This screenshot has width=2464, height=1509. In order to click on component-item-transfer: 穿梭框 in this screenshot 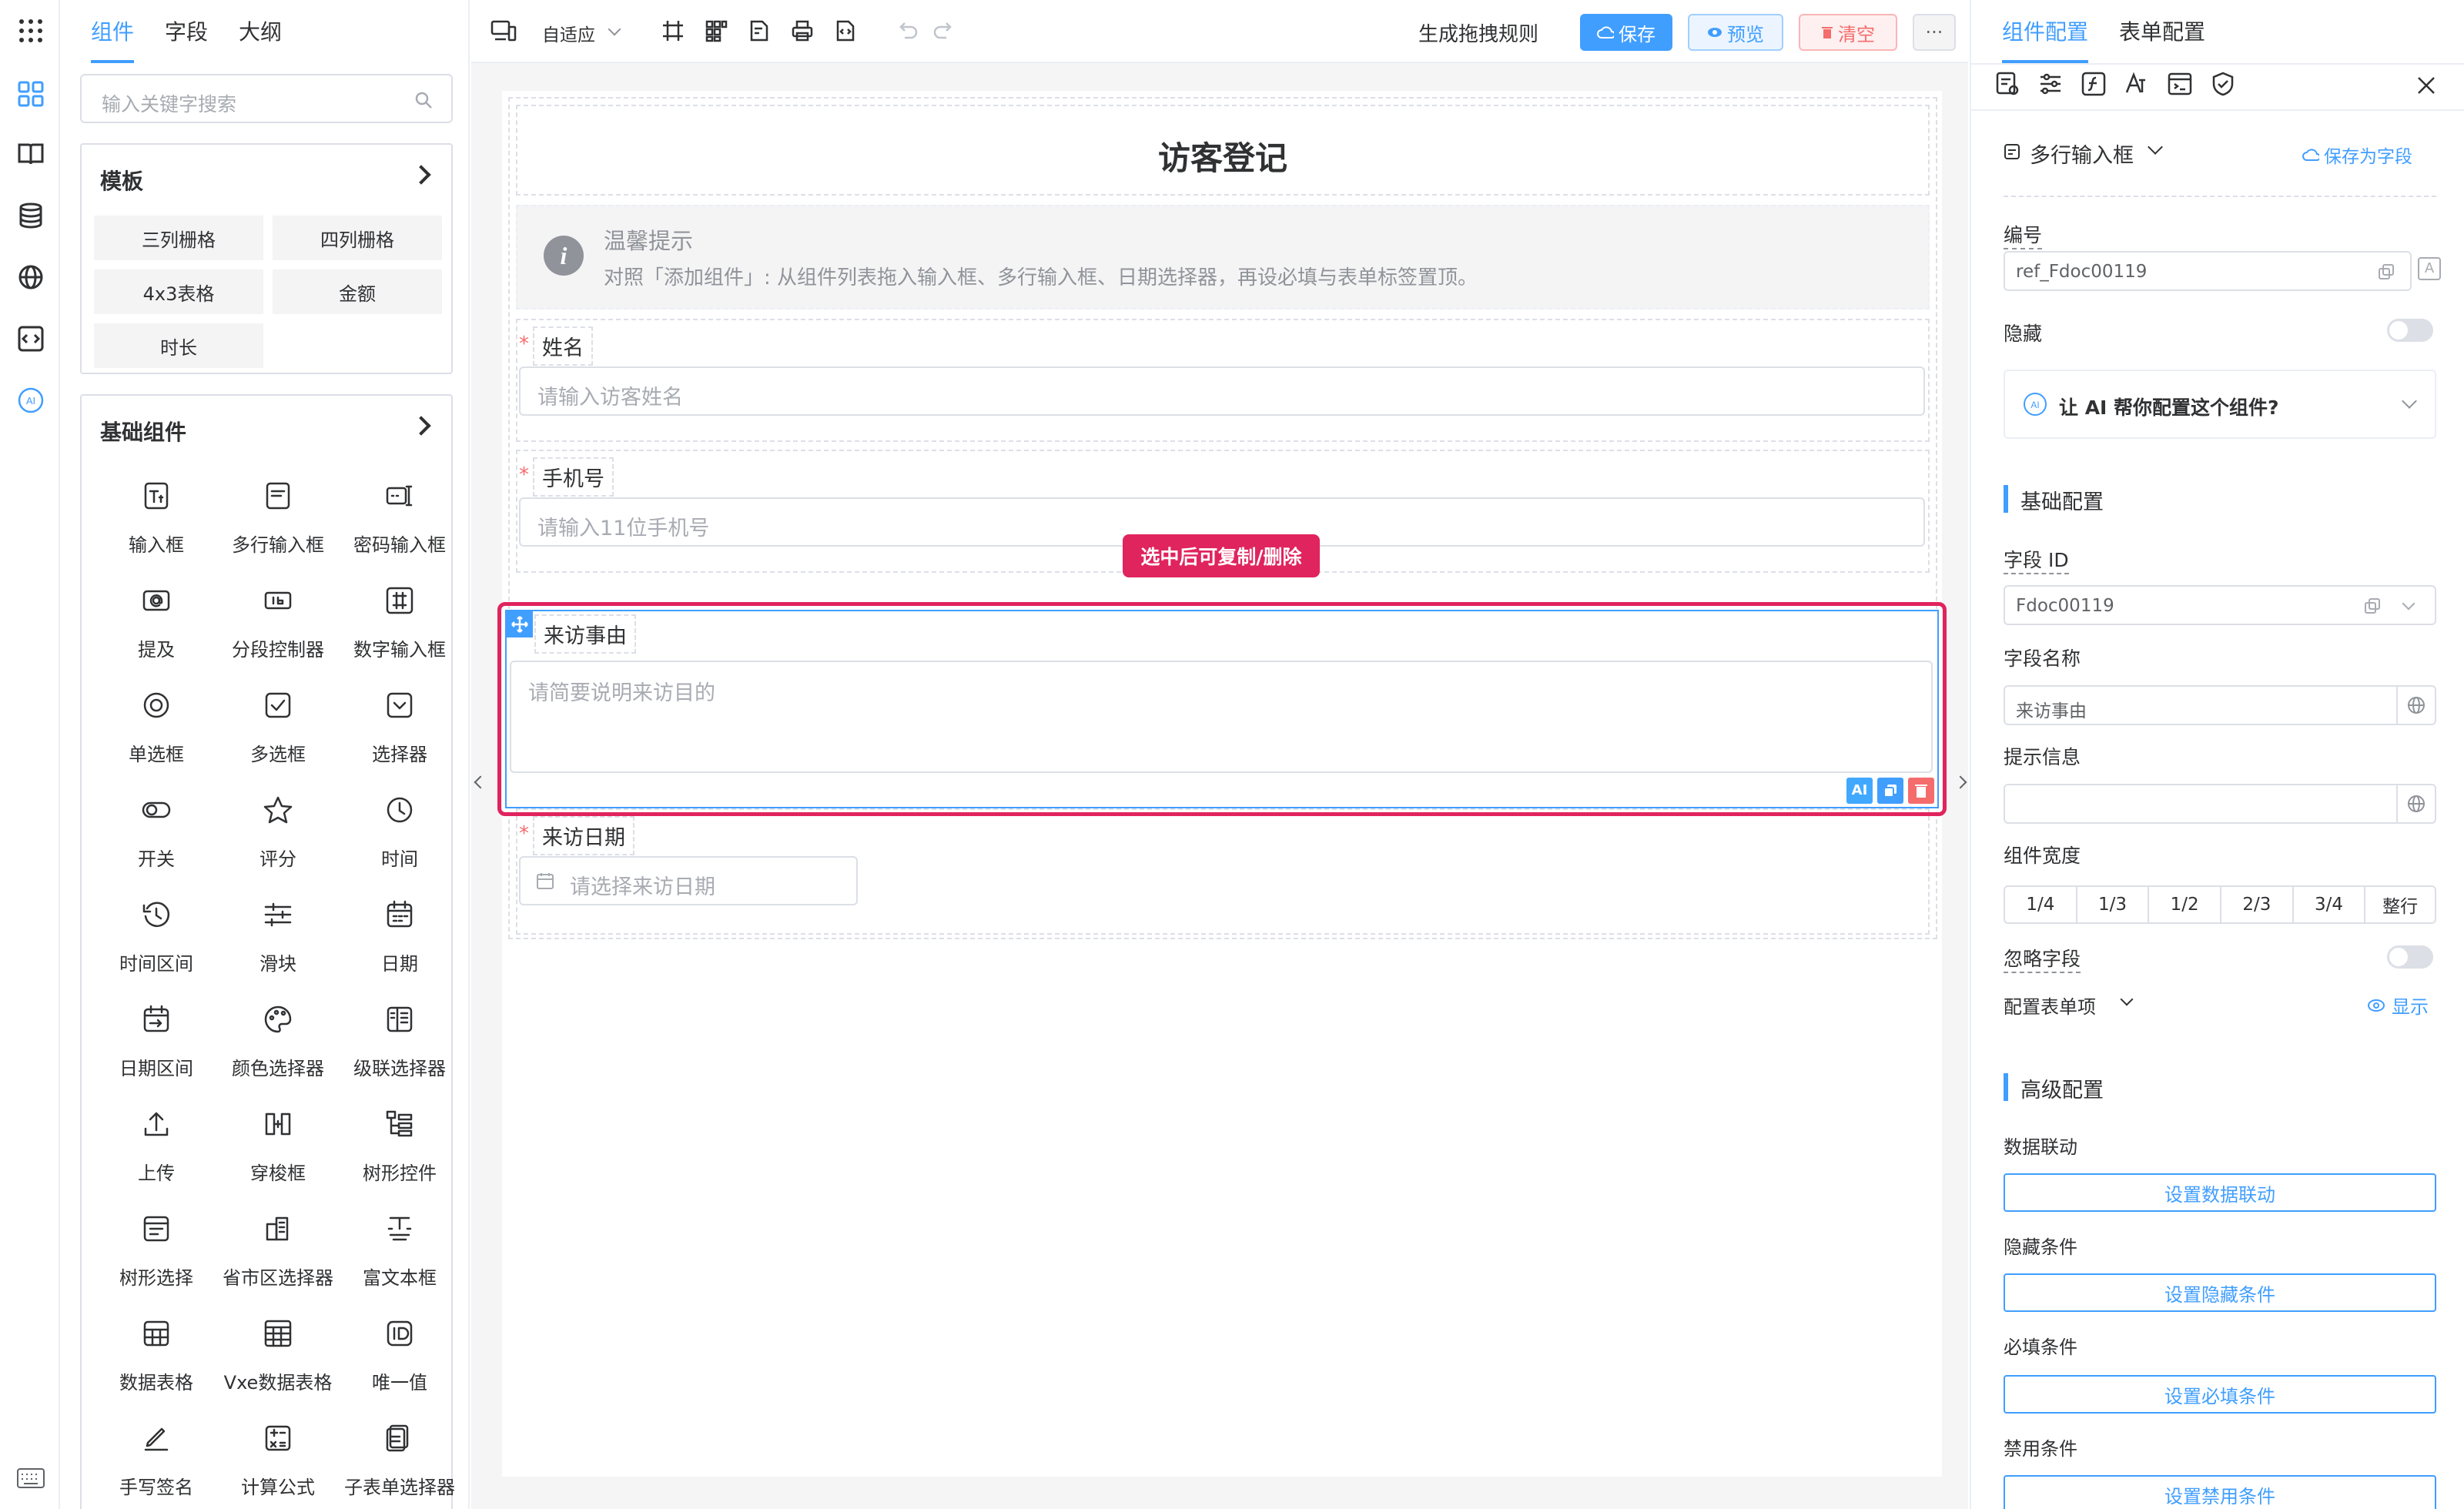, I will do `click(278, 1145)`.